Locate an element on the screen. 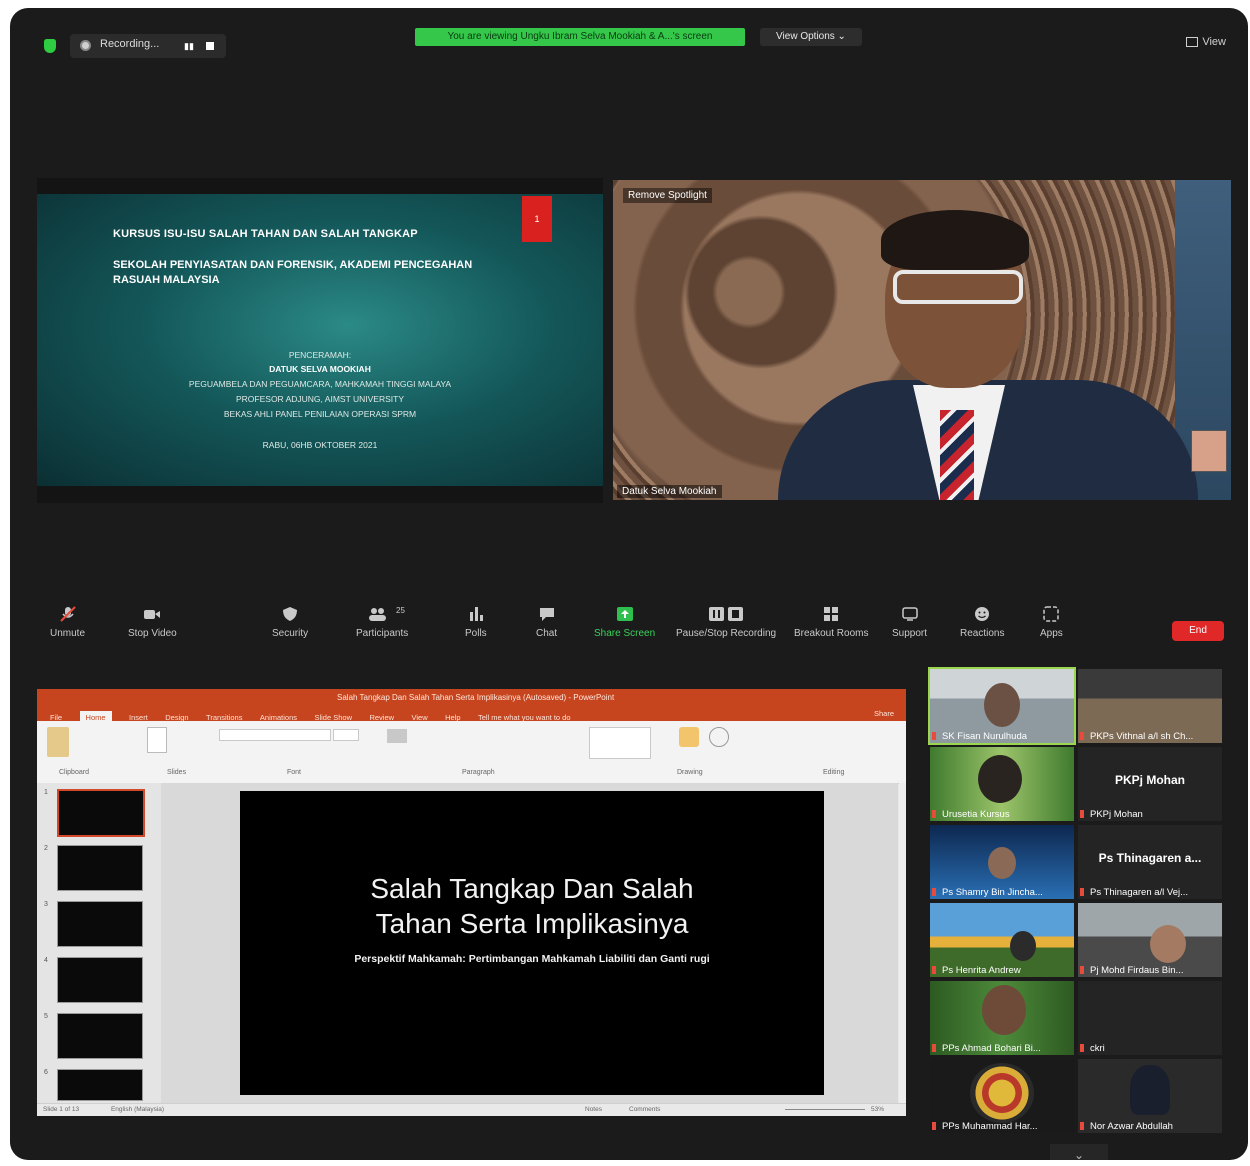 This screenshot has height=1166, width=1250. share-screen-button: Share Screen is located at coordinates (624, 622).